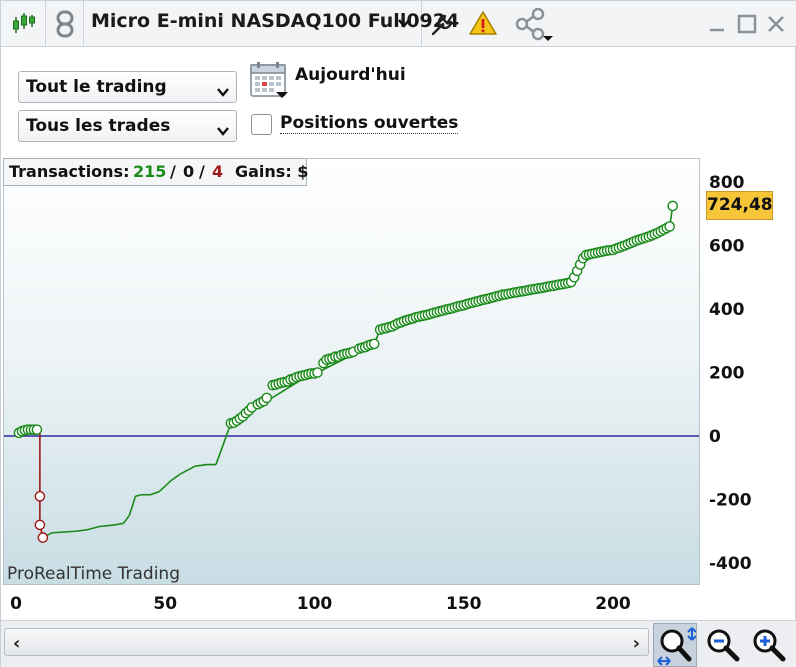 This screenshot has height=667, width=796. Describe the element at coordinates (727, 247) in the screenshot. I see `y-tick-label: 600` at that location.